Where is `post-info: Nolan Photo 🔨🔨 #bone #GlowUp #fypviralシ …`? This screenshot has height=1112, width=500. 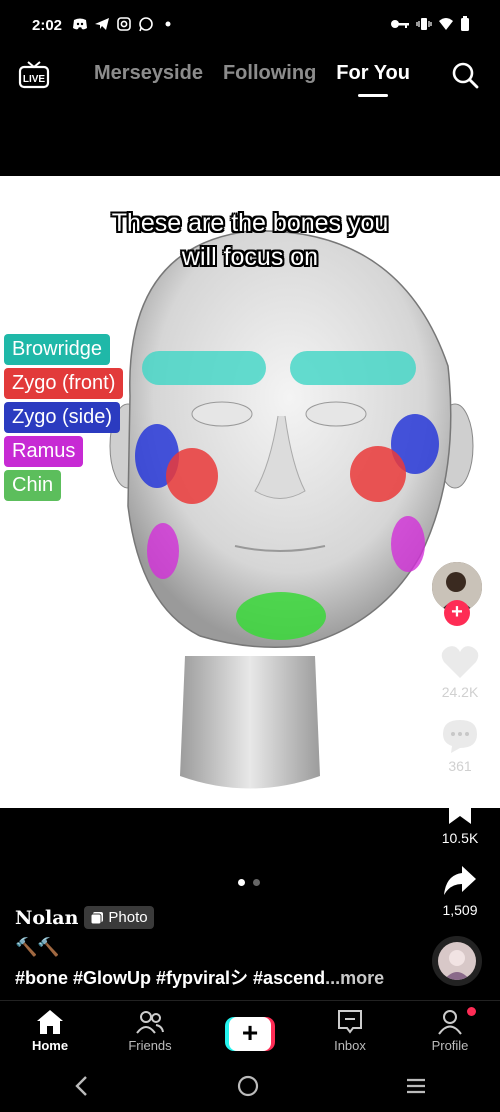 post-info: Nolan Photo 🔨🔨 #bone #GlowUp #fypviralシ … is located at coordinates (215, 948).